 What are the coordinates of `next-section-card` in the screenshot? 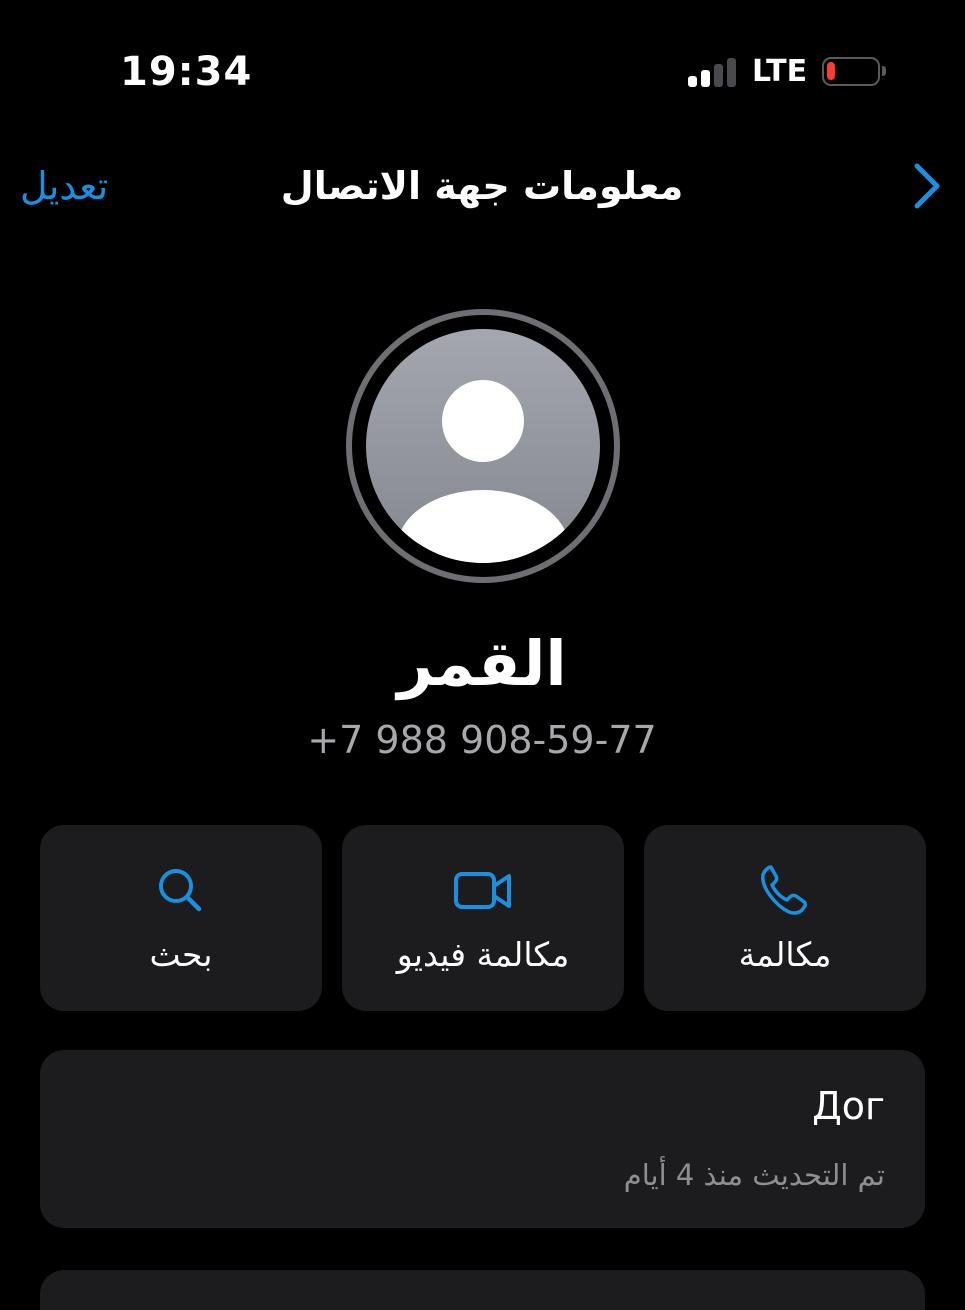 It's located at (482, 1290).